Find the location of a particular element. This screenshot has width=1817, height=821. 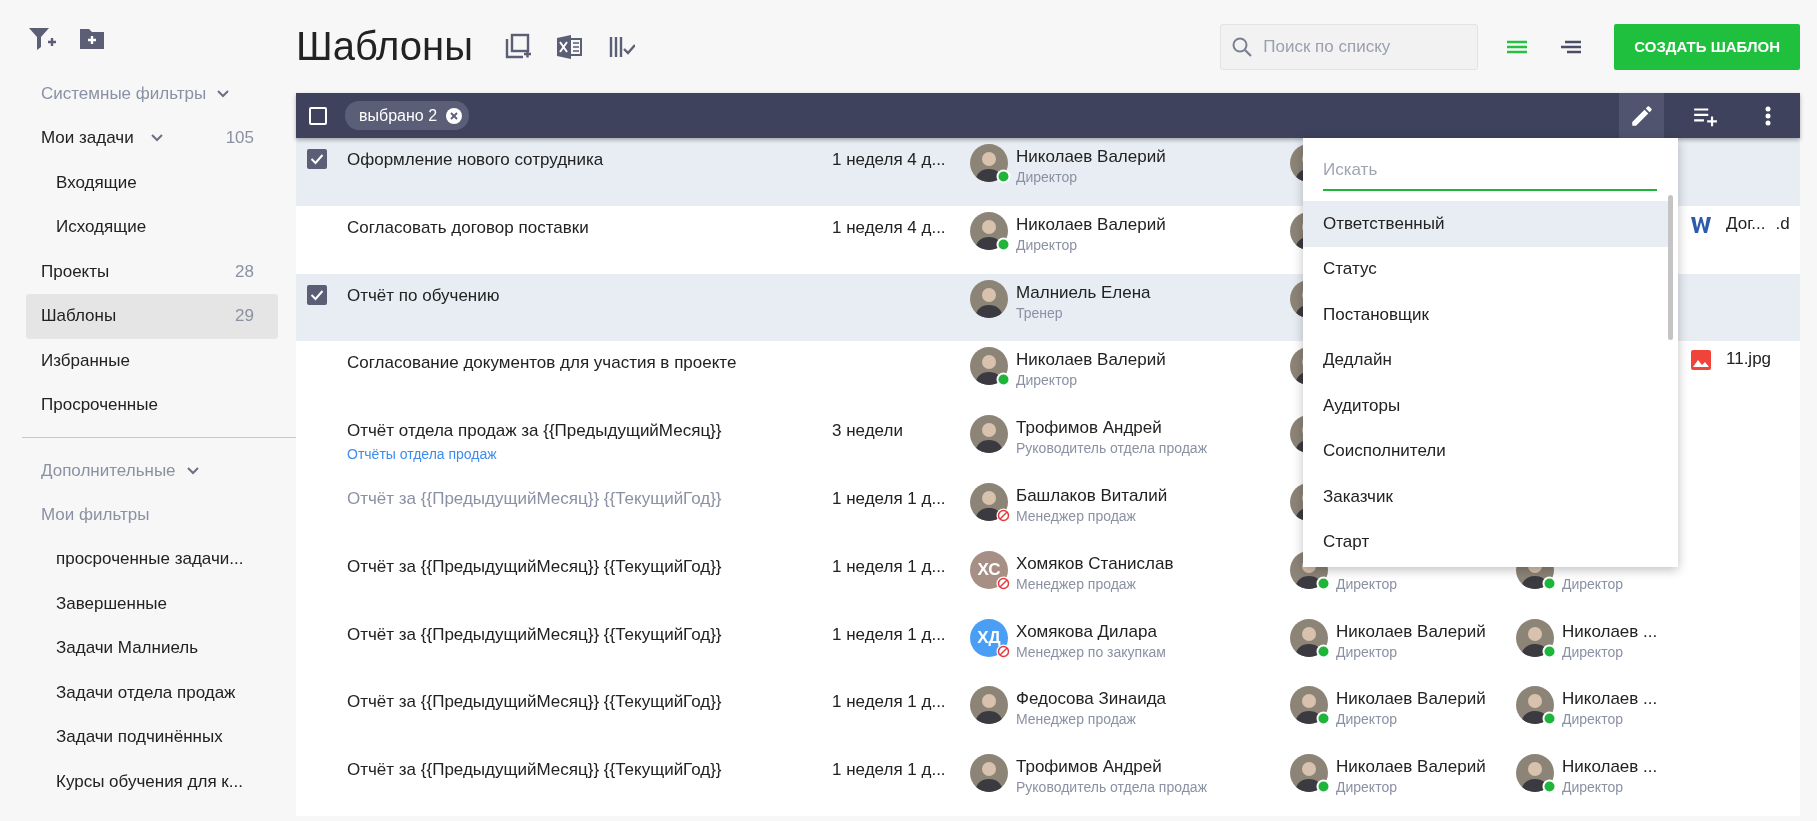

person-name: Хомякова Дилара is located at coordinates (1091, 631).